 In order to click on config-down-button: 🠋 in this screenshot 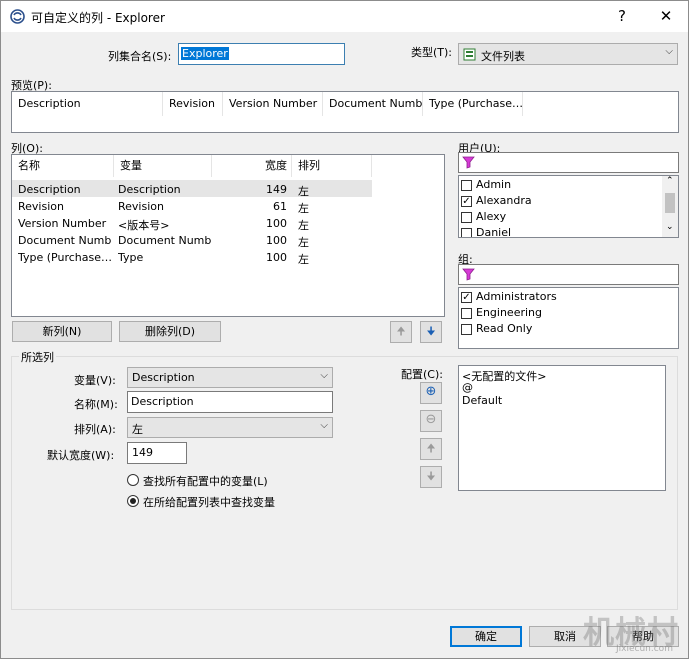, I will do `click(431, 477)`.